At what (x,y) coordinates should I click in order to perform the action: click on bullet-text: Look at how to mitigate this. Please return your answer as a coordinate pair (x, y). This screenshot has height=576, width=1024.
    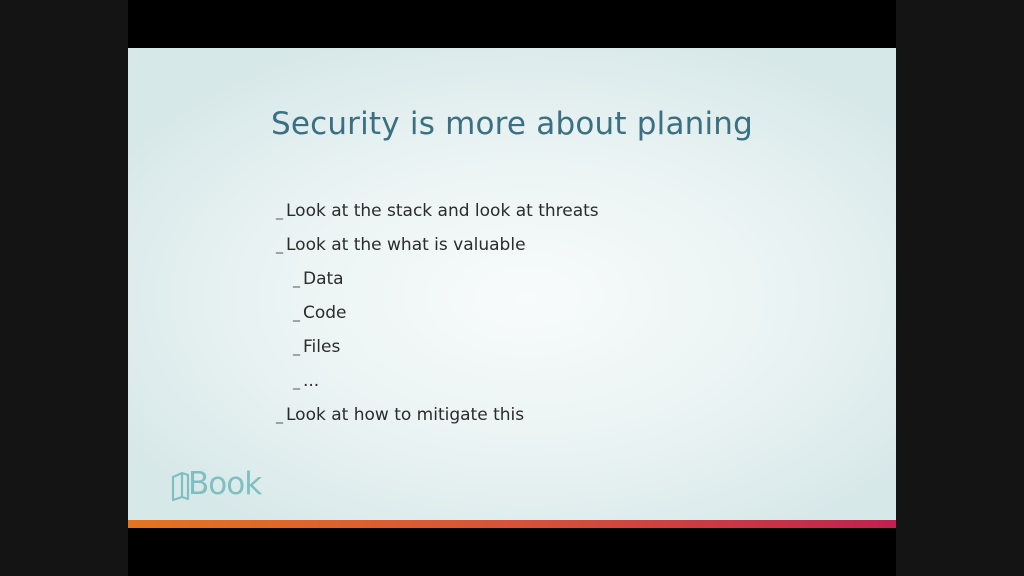
    Looking at the image, I should click on (405, 415).